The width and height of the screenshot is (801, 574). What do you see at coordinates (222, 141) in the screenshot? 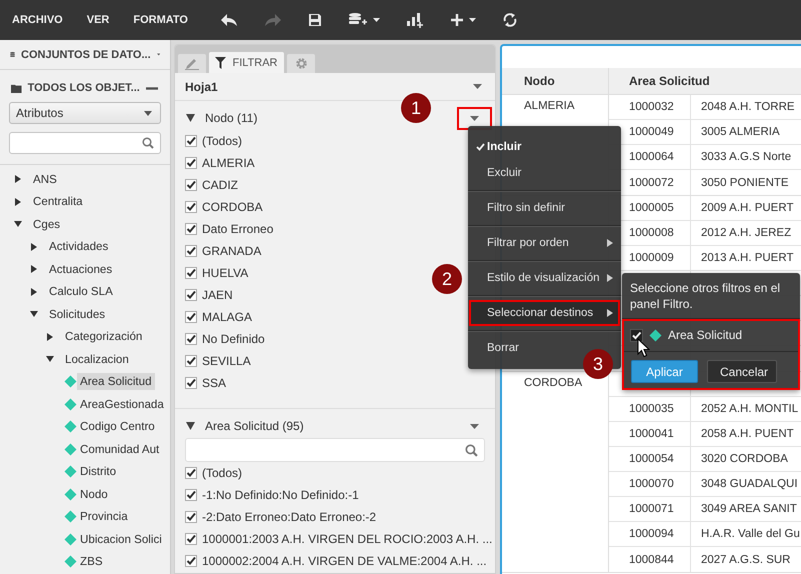
I see `filter-value: (Todos)` at bounding box center [222, 141].